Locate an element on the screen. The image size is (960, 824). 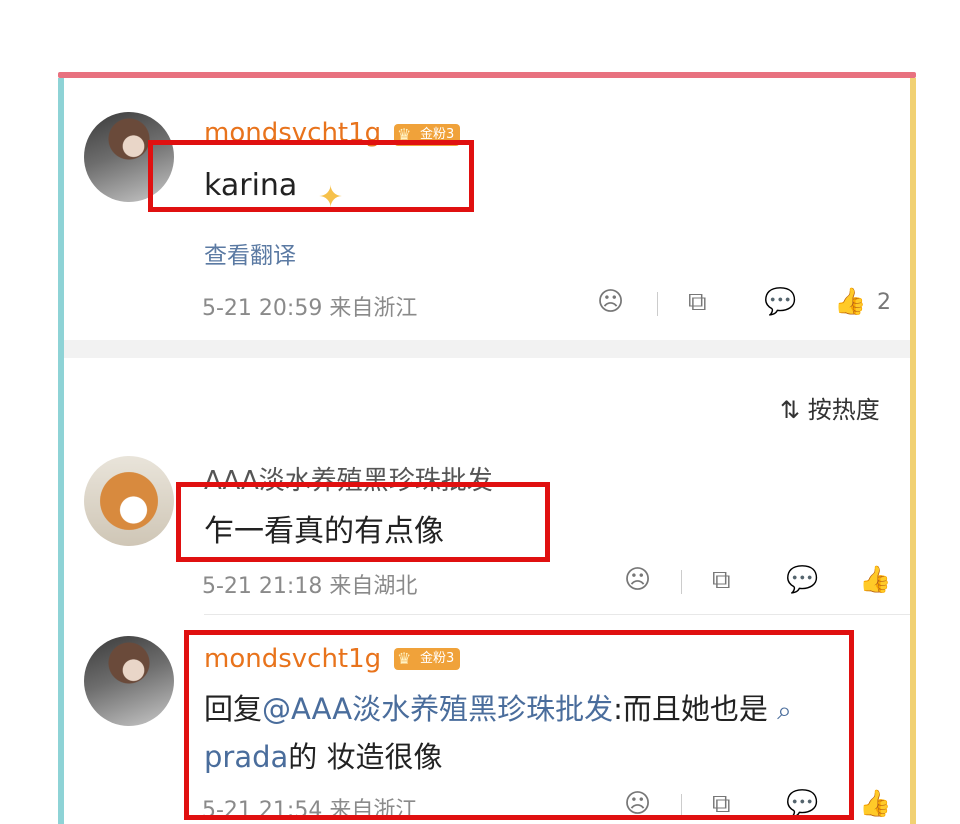
comment-divider is located at coordinates (557, 614).